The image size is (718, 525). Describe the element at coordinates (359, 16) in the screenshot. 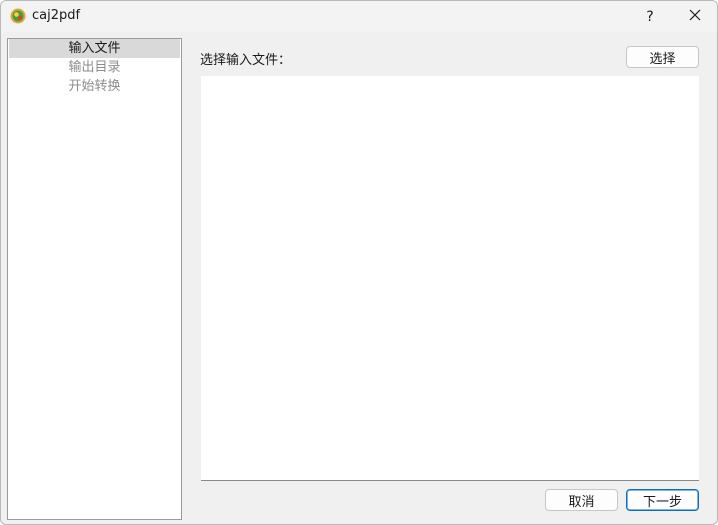

I see `title-bar: caj2pdf ?` at that location.